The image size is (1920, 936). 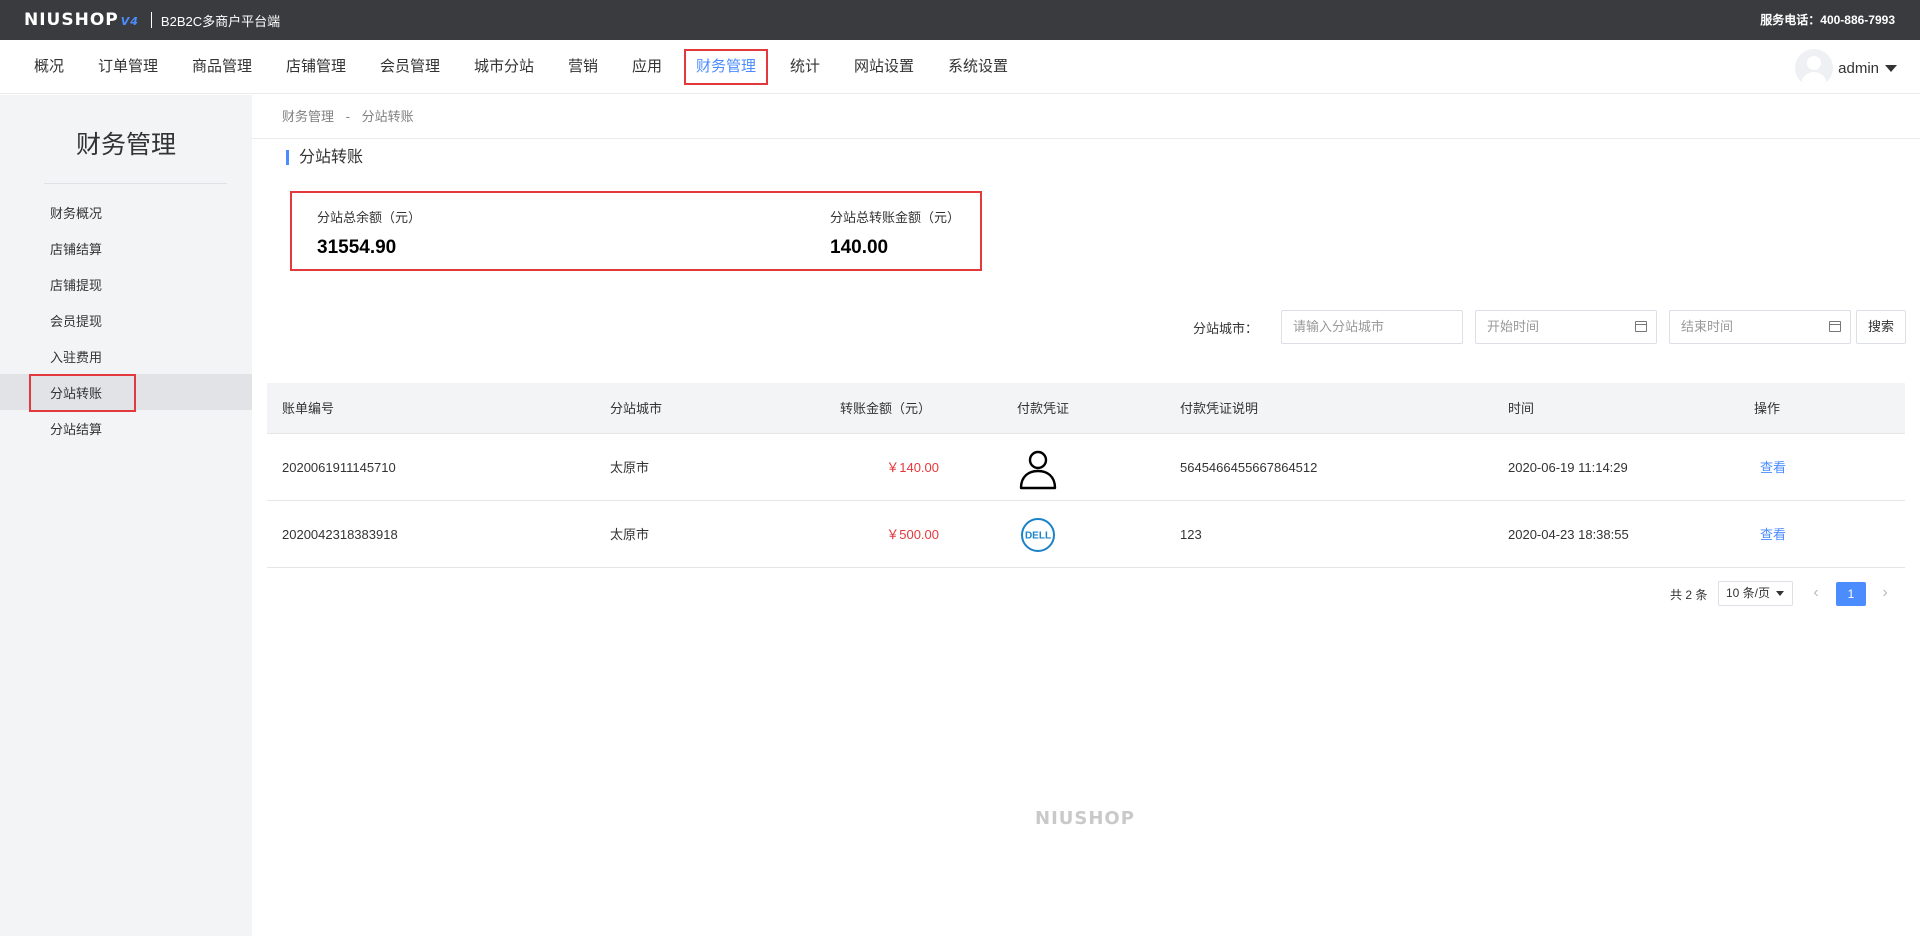 What do you see at coordinates (636, 231) in the screenshot?
I see `summary-card: 分站总余额（元） 31554.90 分站总转账金额（元） 140.00` at bounding box center [636, 231].